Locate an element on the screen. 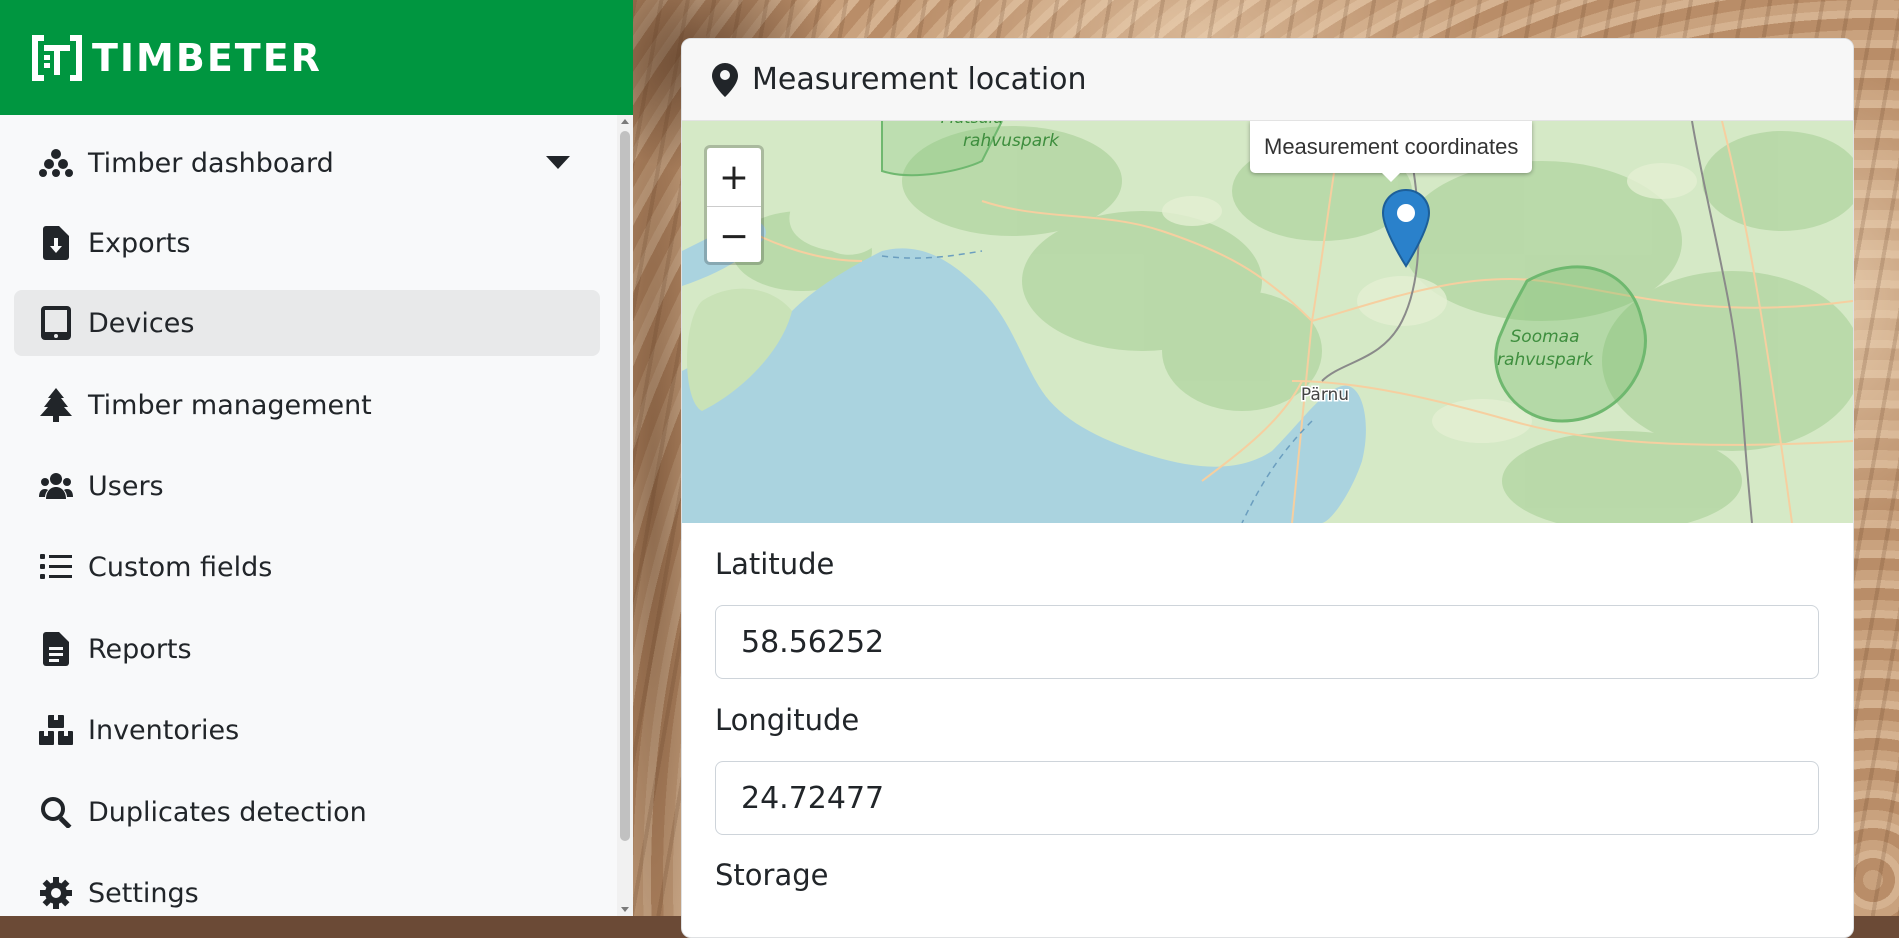 The height and width of the screenshot is (938, 1899). location-marker-icon is located at coordinates (1406, 228).